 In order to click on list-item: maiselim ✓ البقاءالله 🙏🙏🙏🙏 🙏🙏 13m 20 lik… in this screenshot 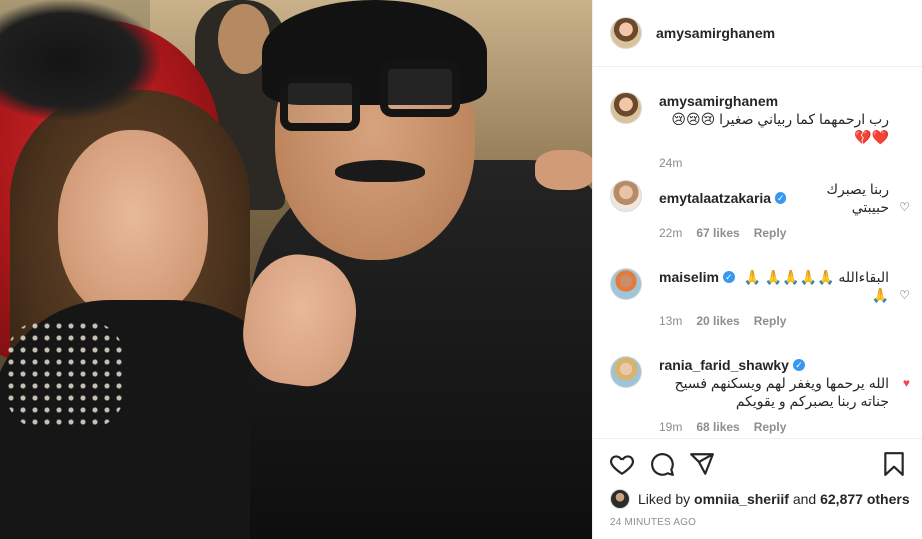, I will do `click(760, 298)`.